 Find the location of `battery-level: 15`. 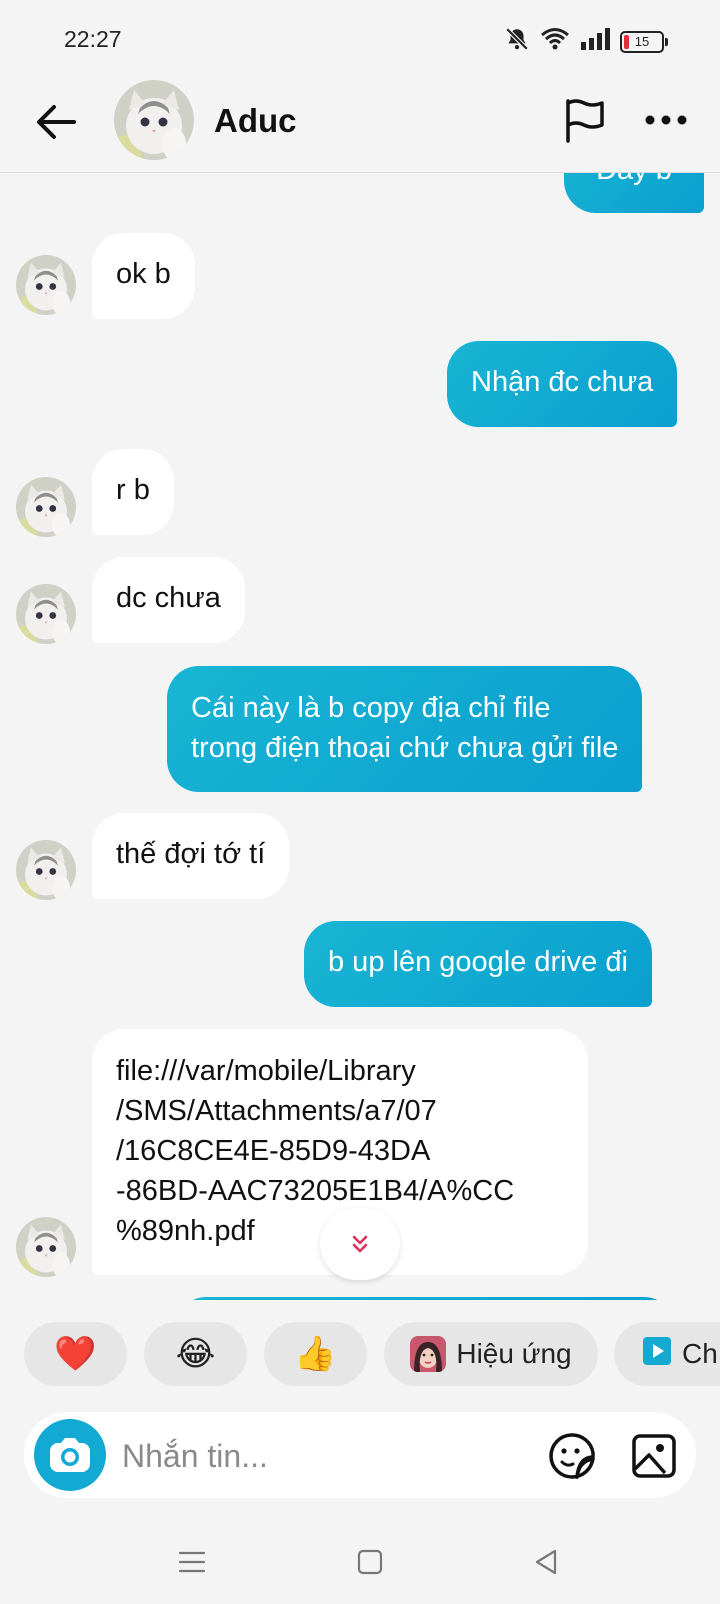

battery-level: 15 is located at coordinates (642, 41).